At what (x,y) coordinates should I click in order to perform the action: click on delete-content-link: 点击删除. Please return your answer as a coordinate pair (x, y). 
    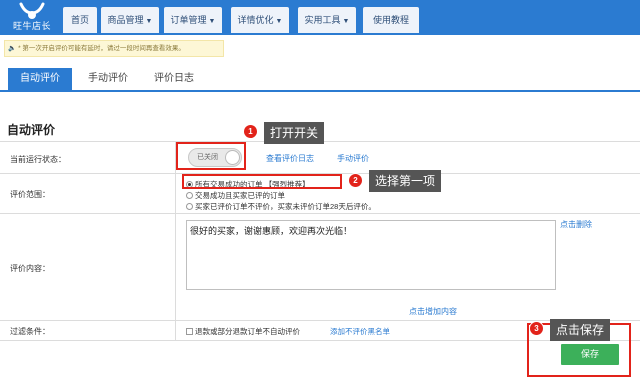
    Looking at the image, I should click on (576, 224).